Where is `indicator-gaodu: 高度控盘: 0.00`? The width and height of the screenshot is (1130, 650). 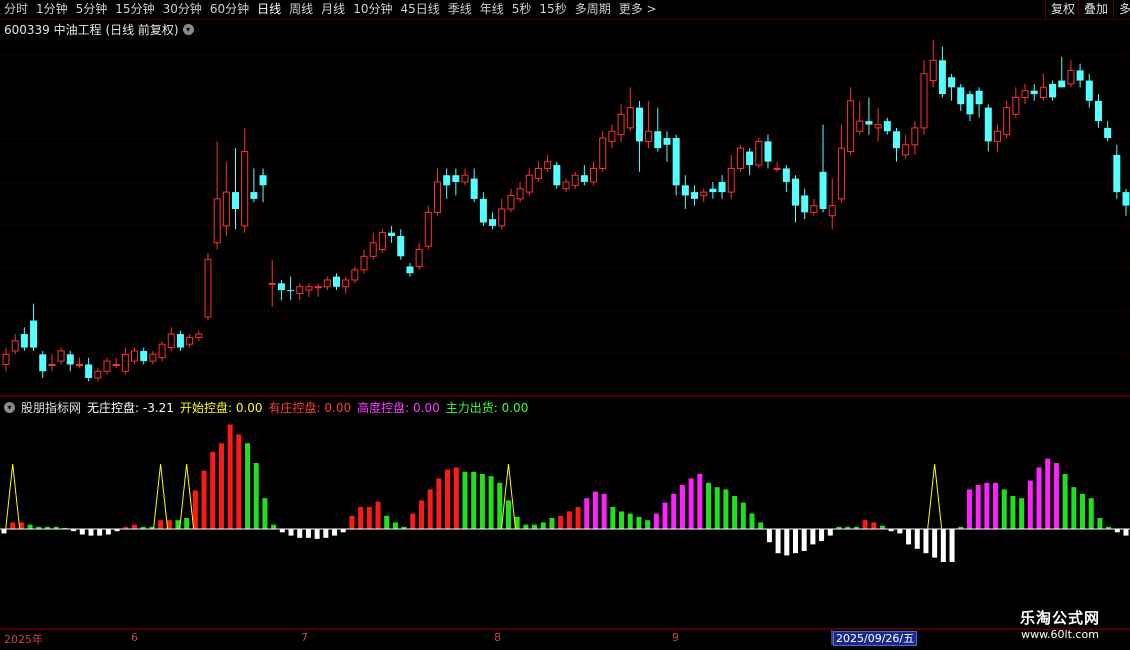
indicator-gaodu: 高度控盘: 0.00 is located at coordinates (398, 408).